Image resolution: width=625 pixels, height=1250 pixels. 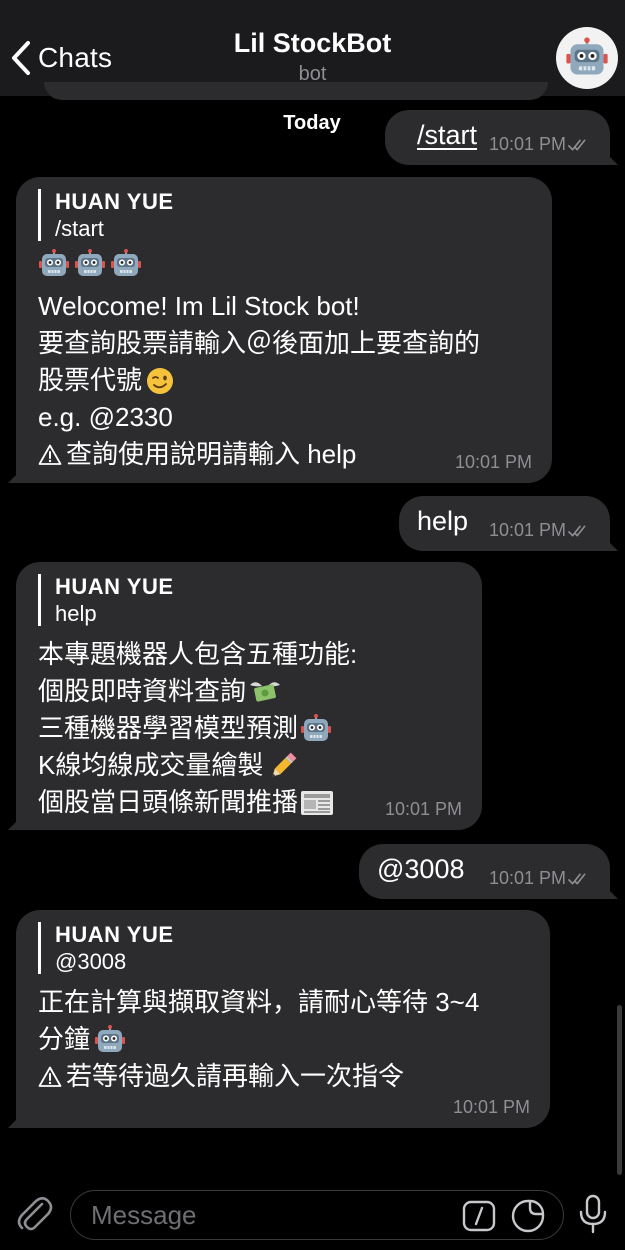 I want to click on message-line: K線均線成交量繪製, so click(x=197, y=765).